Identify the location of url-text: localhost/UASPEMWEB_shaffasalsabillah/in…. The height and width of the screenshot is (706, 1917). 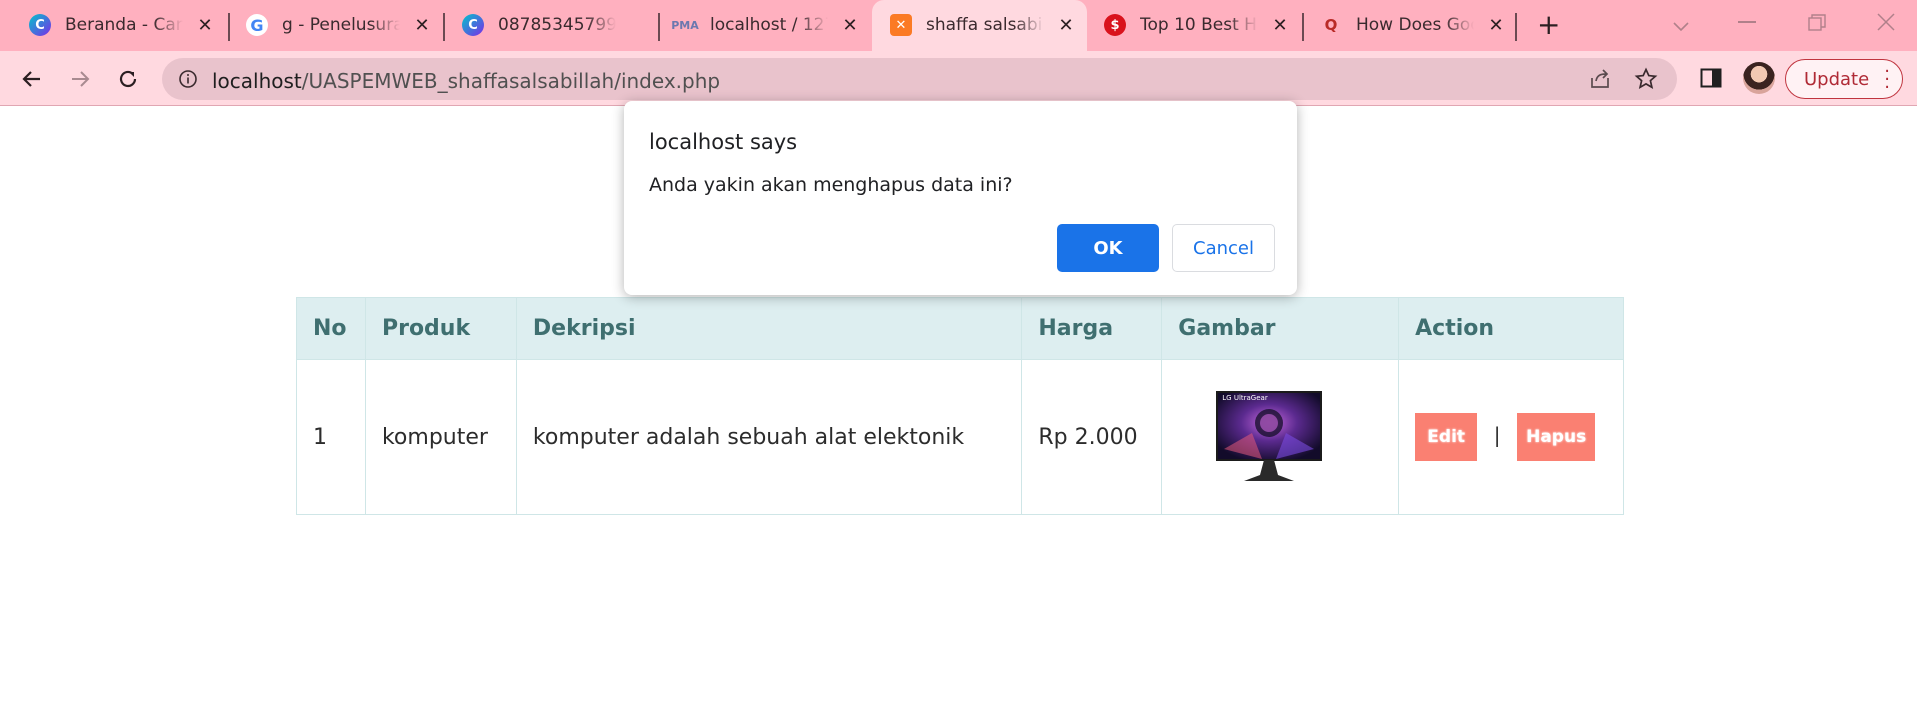
(466, 81).